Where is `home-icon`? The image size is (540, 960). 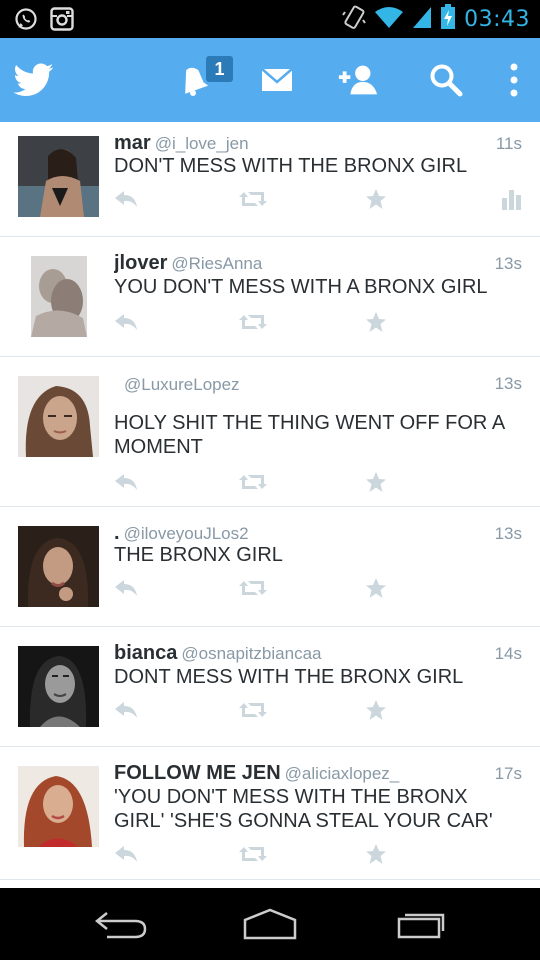
home-icon is located at coordinates (270, 924).